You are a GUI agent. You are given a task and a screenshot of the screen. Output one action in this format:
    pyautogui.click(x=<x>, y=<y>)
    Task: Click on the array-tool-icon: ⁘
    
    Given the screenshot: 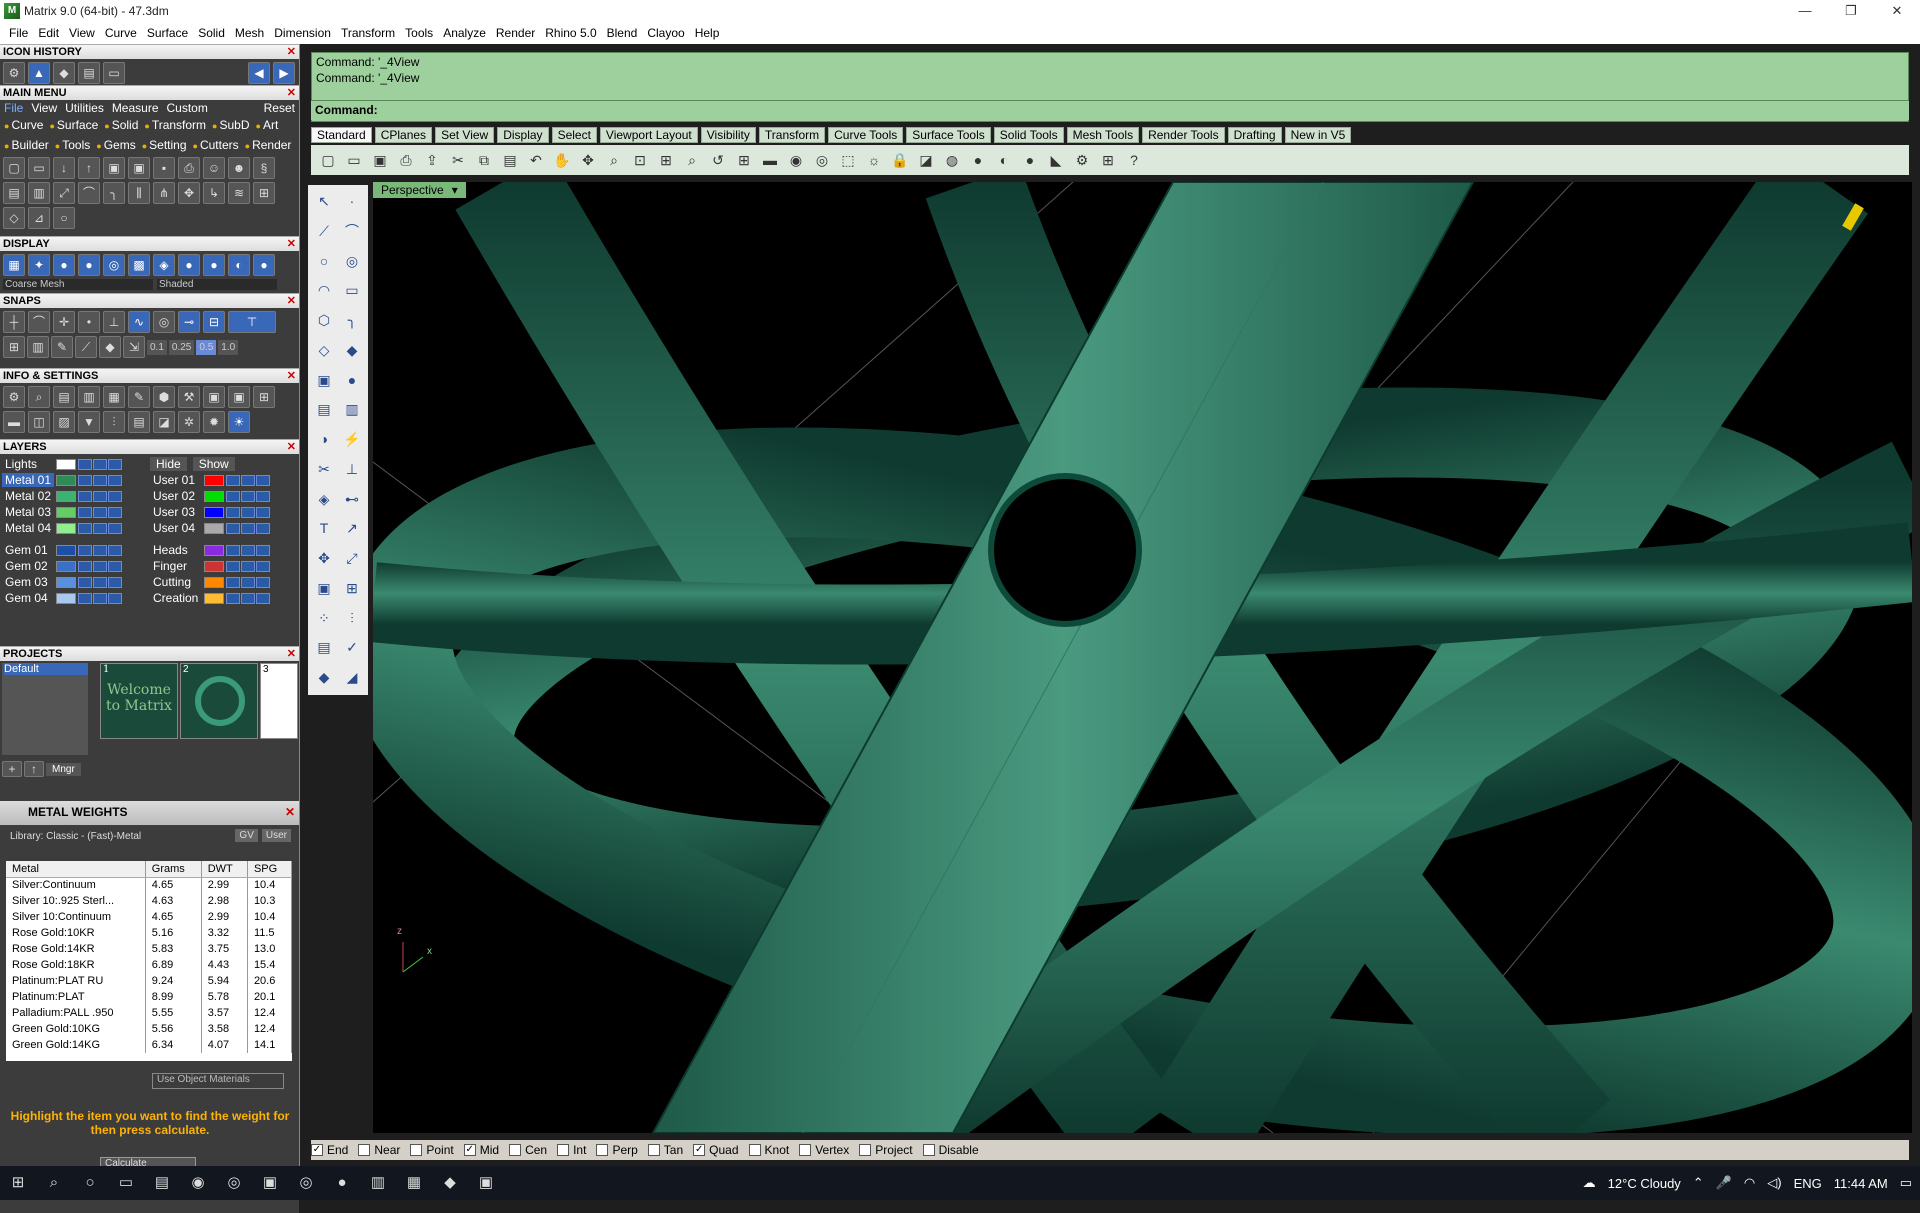 What is the action you would take?
    pyautogui.click(x=324, y=618)
    